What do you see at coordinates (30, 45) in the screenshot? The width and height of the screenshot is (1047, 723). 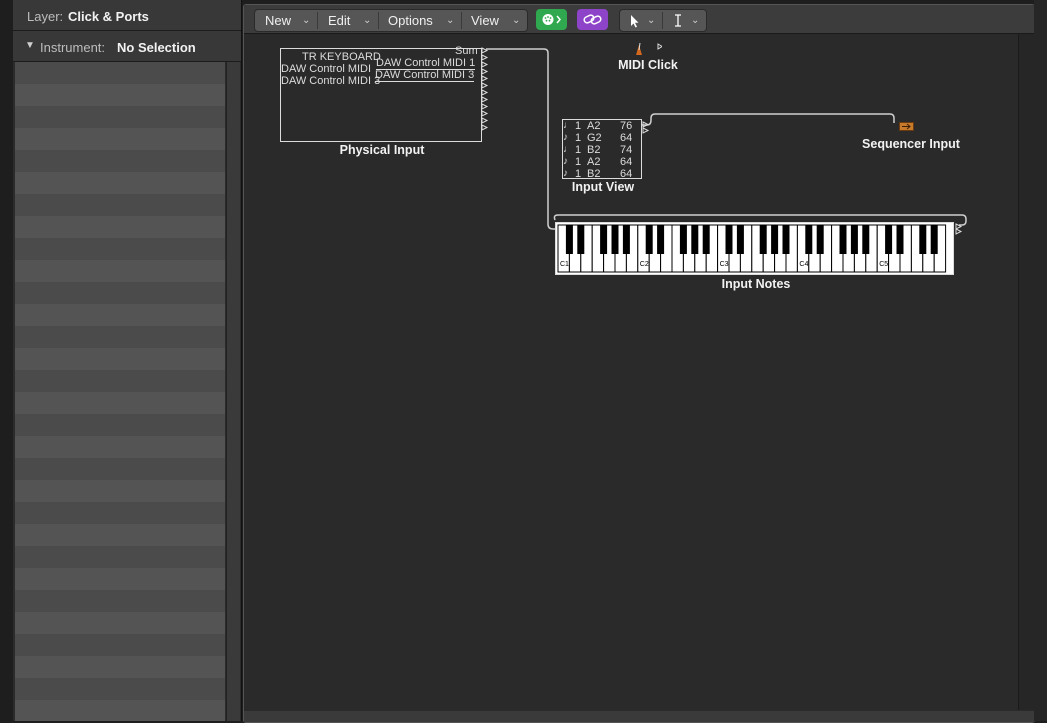 I see `disclosure-triangle-icon: ▼` at bounding box center [30, 45].